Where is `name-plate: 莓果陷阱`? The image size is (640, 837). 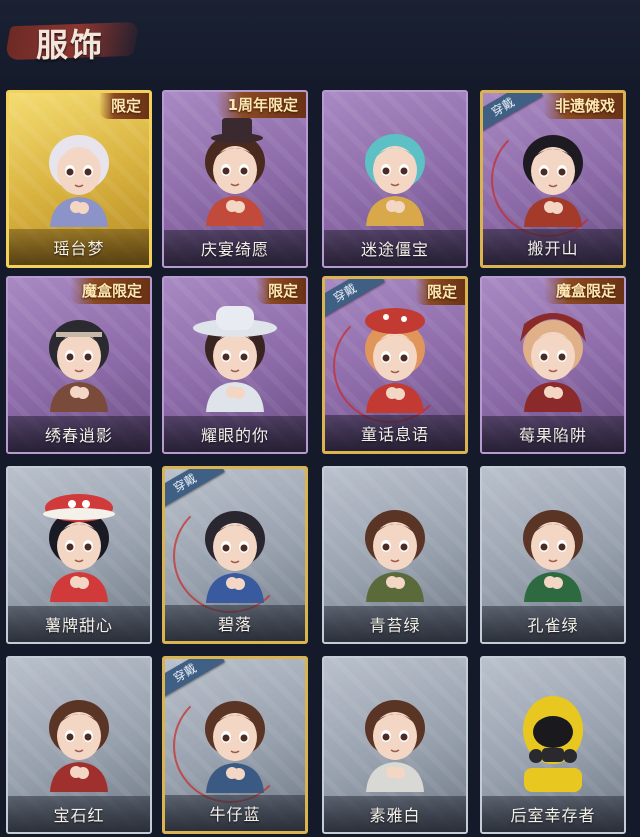
name-plate: 莓果陷阱 is located at coordinates (553, 434).